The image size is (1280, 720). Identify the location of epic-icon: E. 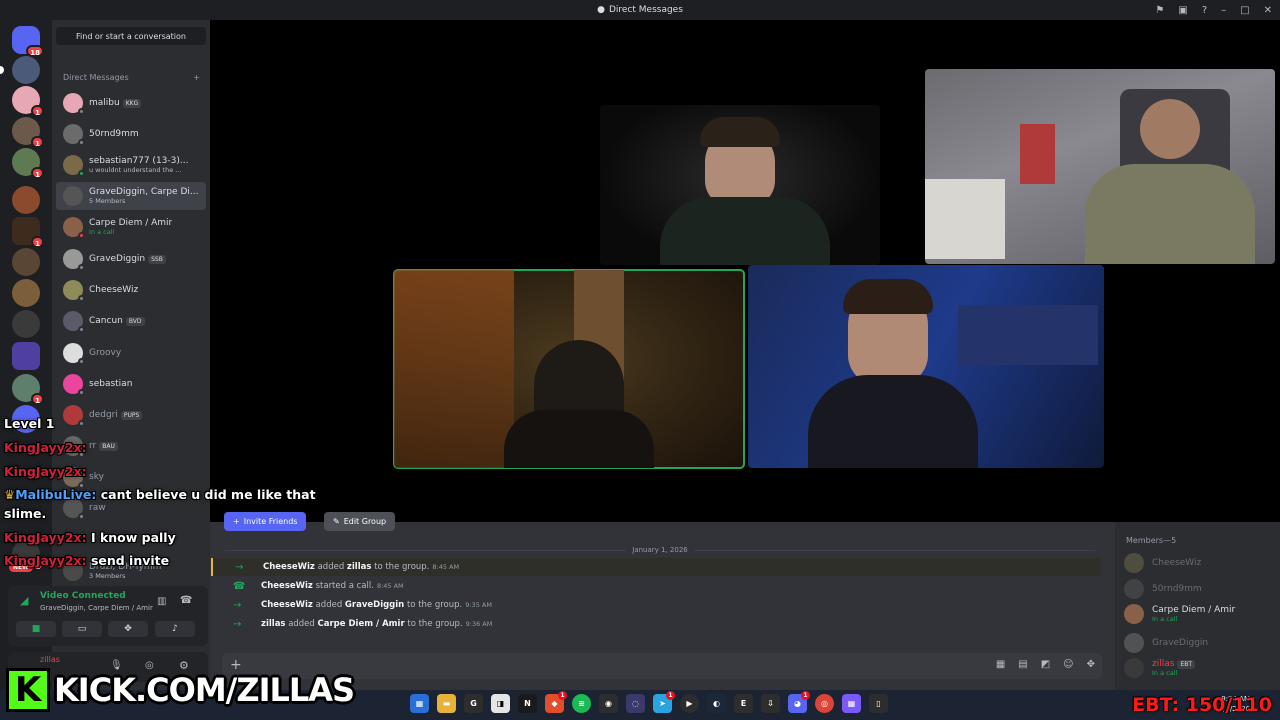
(743, 703).